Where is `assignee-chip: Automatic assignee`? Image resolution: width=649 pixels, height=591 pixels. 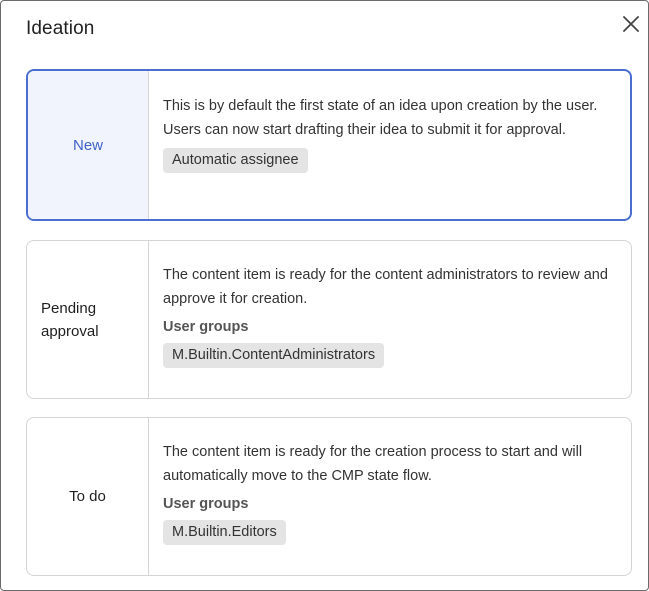
assignee-chip: Automatic assignee is located at coordinates (235, 160).